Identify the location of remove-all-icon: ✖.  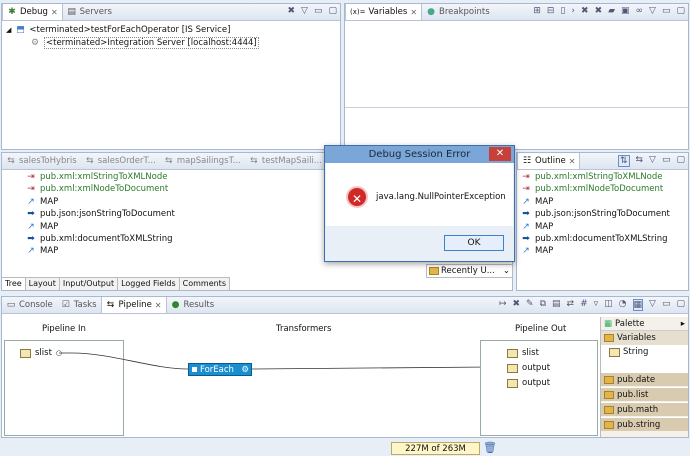
(599, 11).